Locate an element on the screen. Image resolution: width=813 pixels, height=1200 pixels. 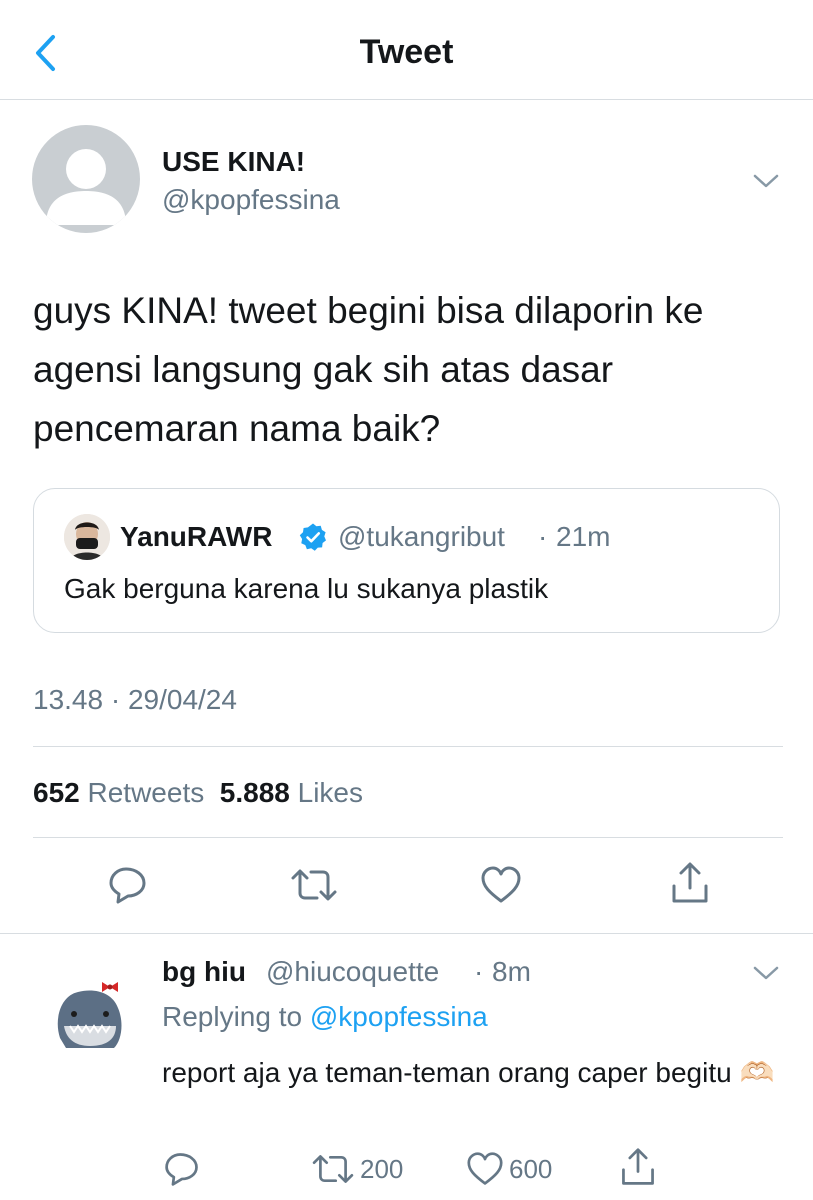
avatar is located at coordinates (86, 179).